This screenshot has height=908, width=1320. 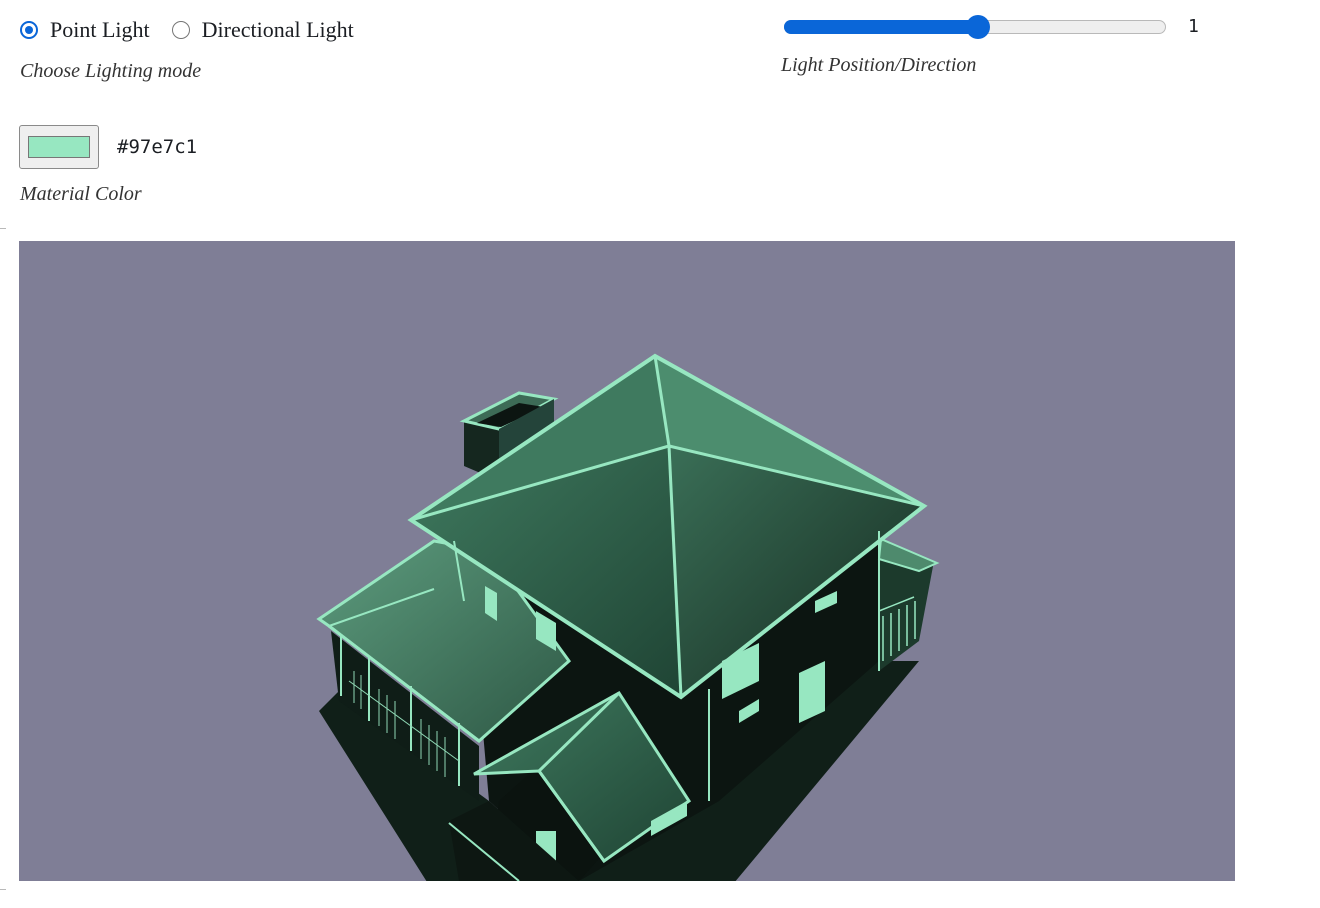 What do you see at coordinates (29, 30) in the screenshot?
I see `point-light-radio` at bounding box center [29, 30].